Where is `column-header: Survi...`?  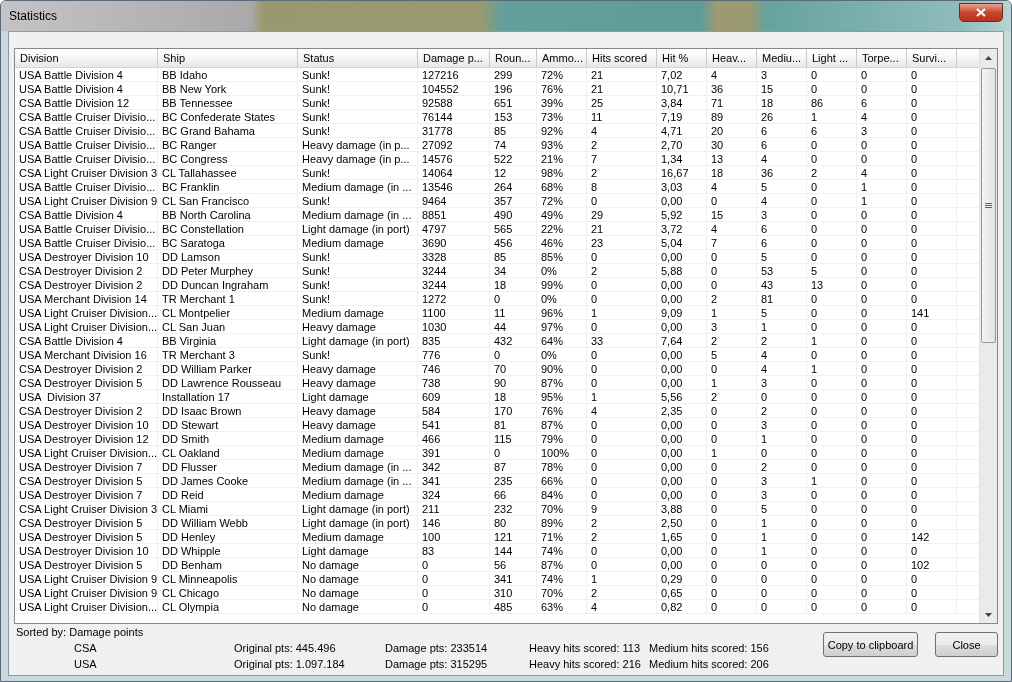
column-header: Survi... is located at coordinates (932, 58).